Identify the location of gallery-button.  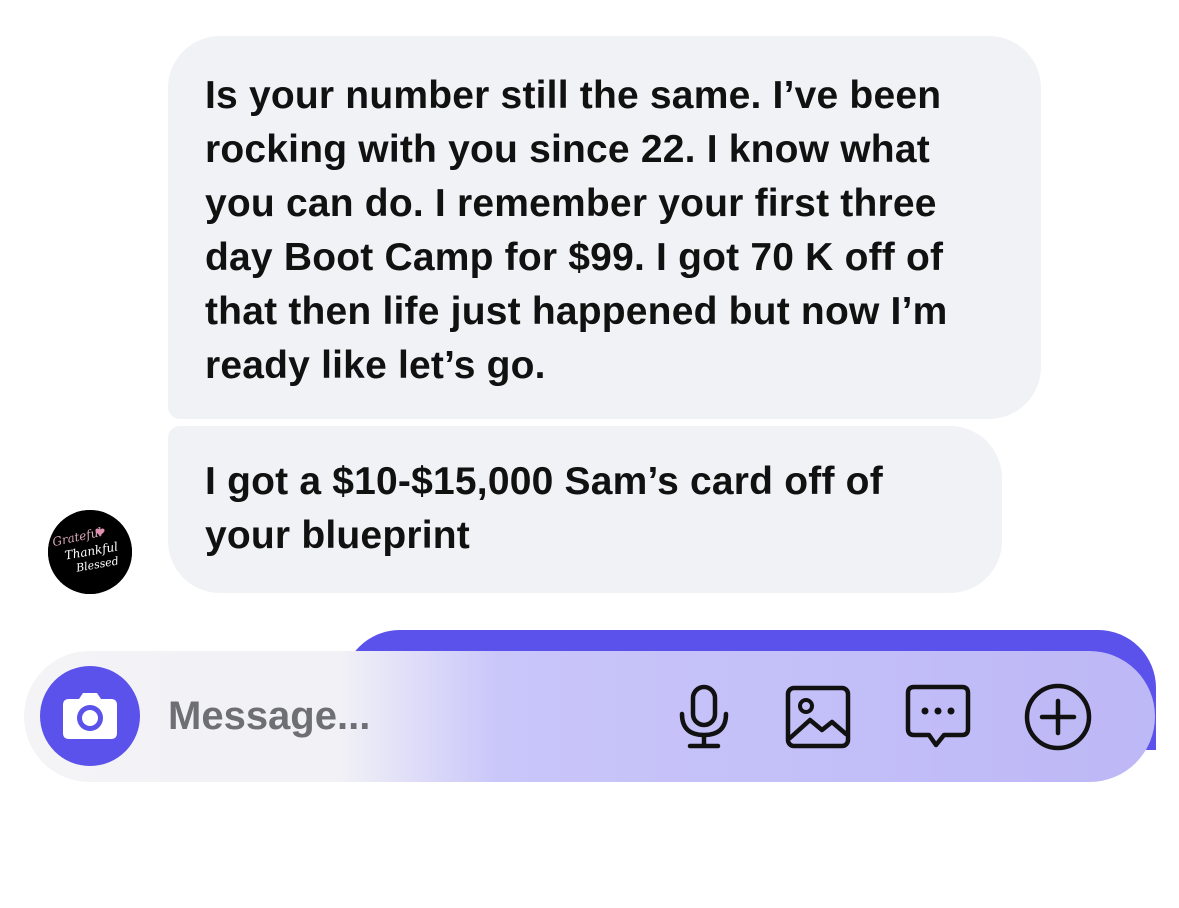
(818, 717).